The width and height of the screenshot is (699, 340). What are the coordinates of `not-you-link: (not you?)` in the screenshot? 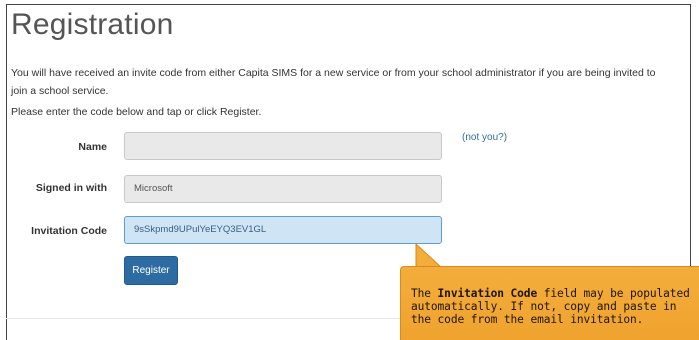 It's located at (484, 137).